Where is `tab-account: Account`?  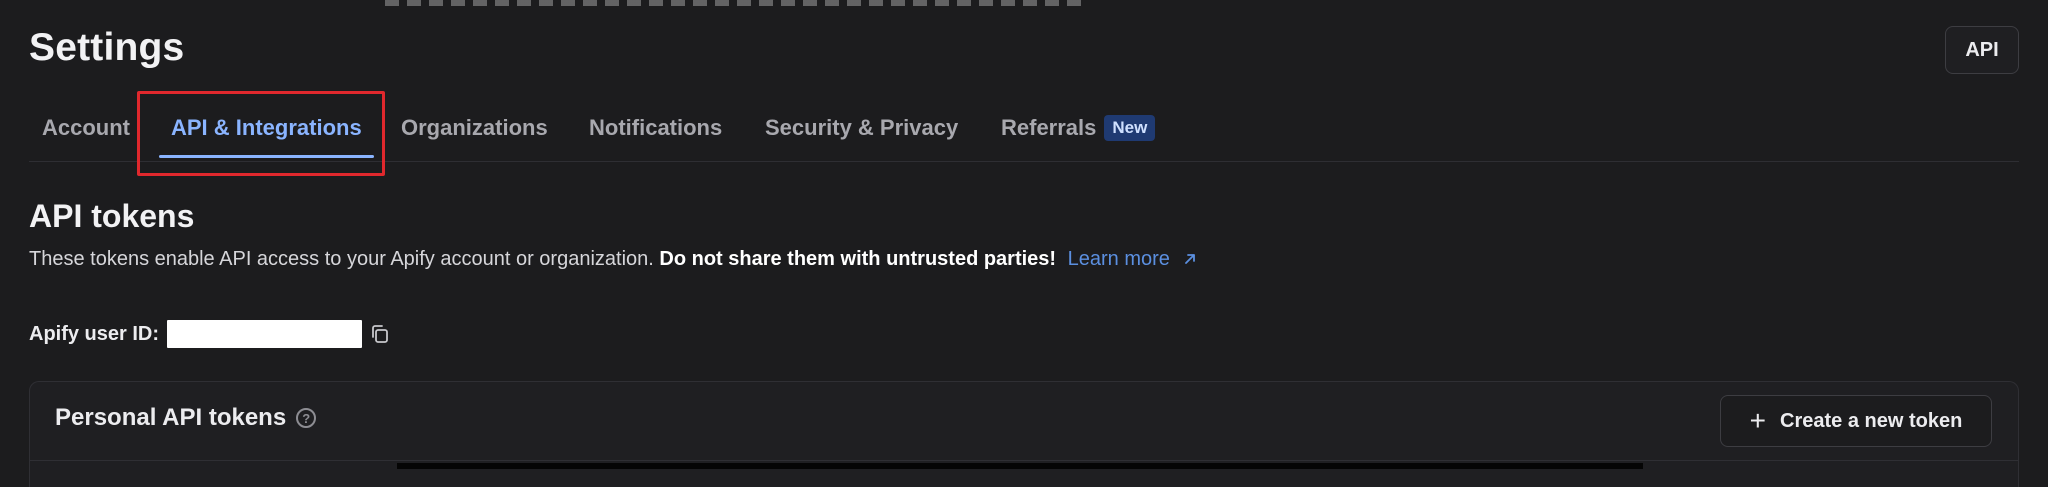 tab-account: Account is located at coordinates (86, 128).